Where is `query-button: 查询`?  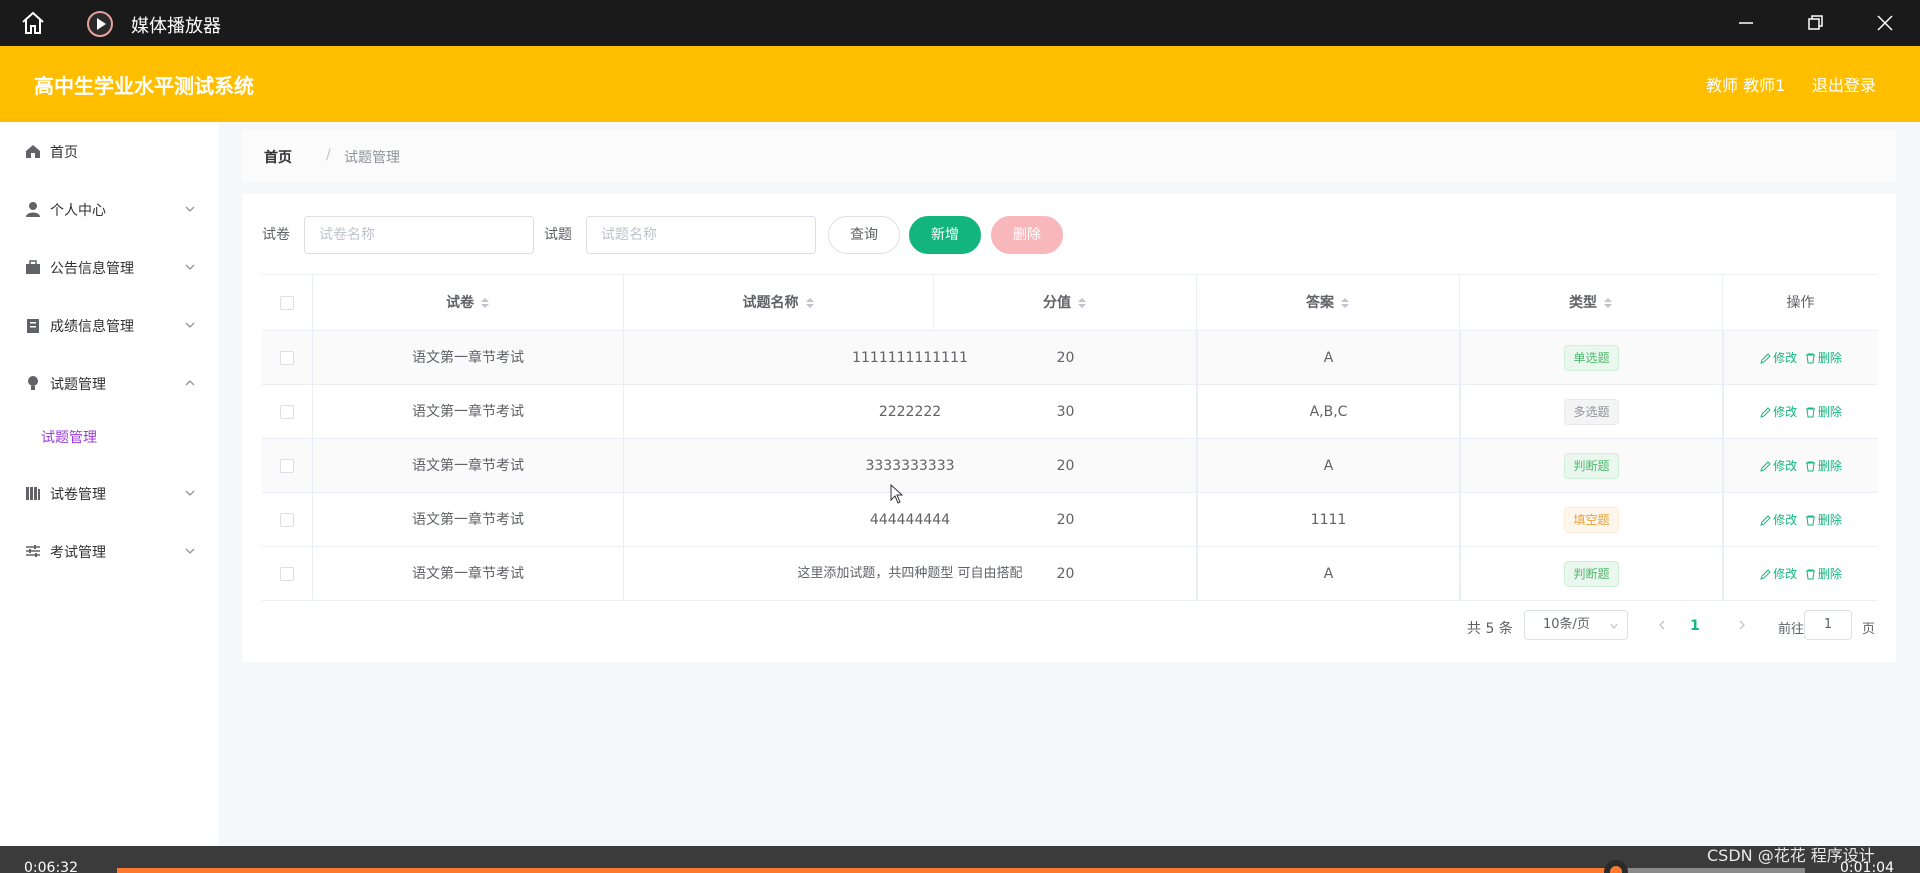
query-button: 查询 is located at coordinates (864, 235).